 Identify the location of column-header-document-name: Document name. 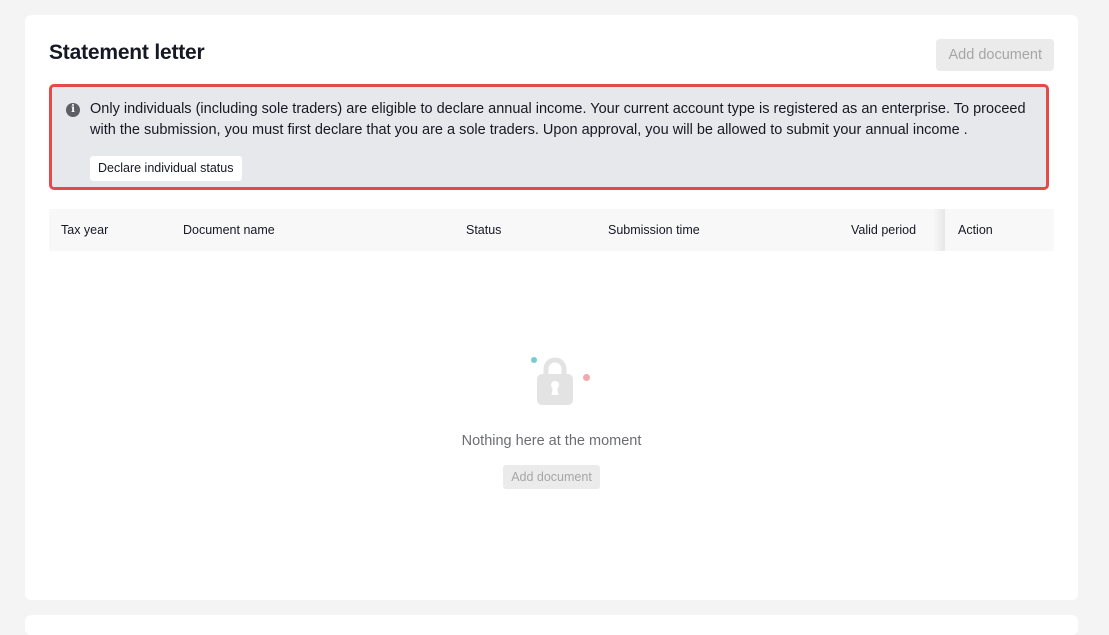
(229, 230).